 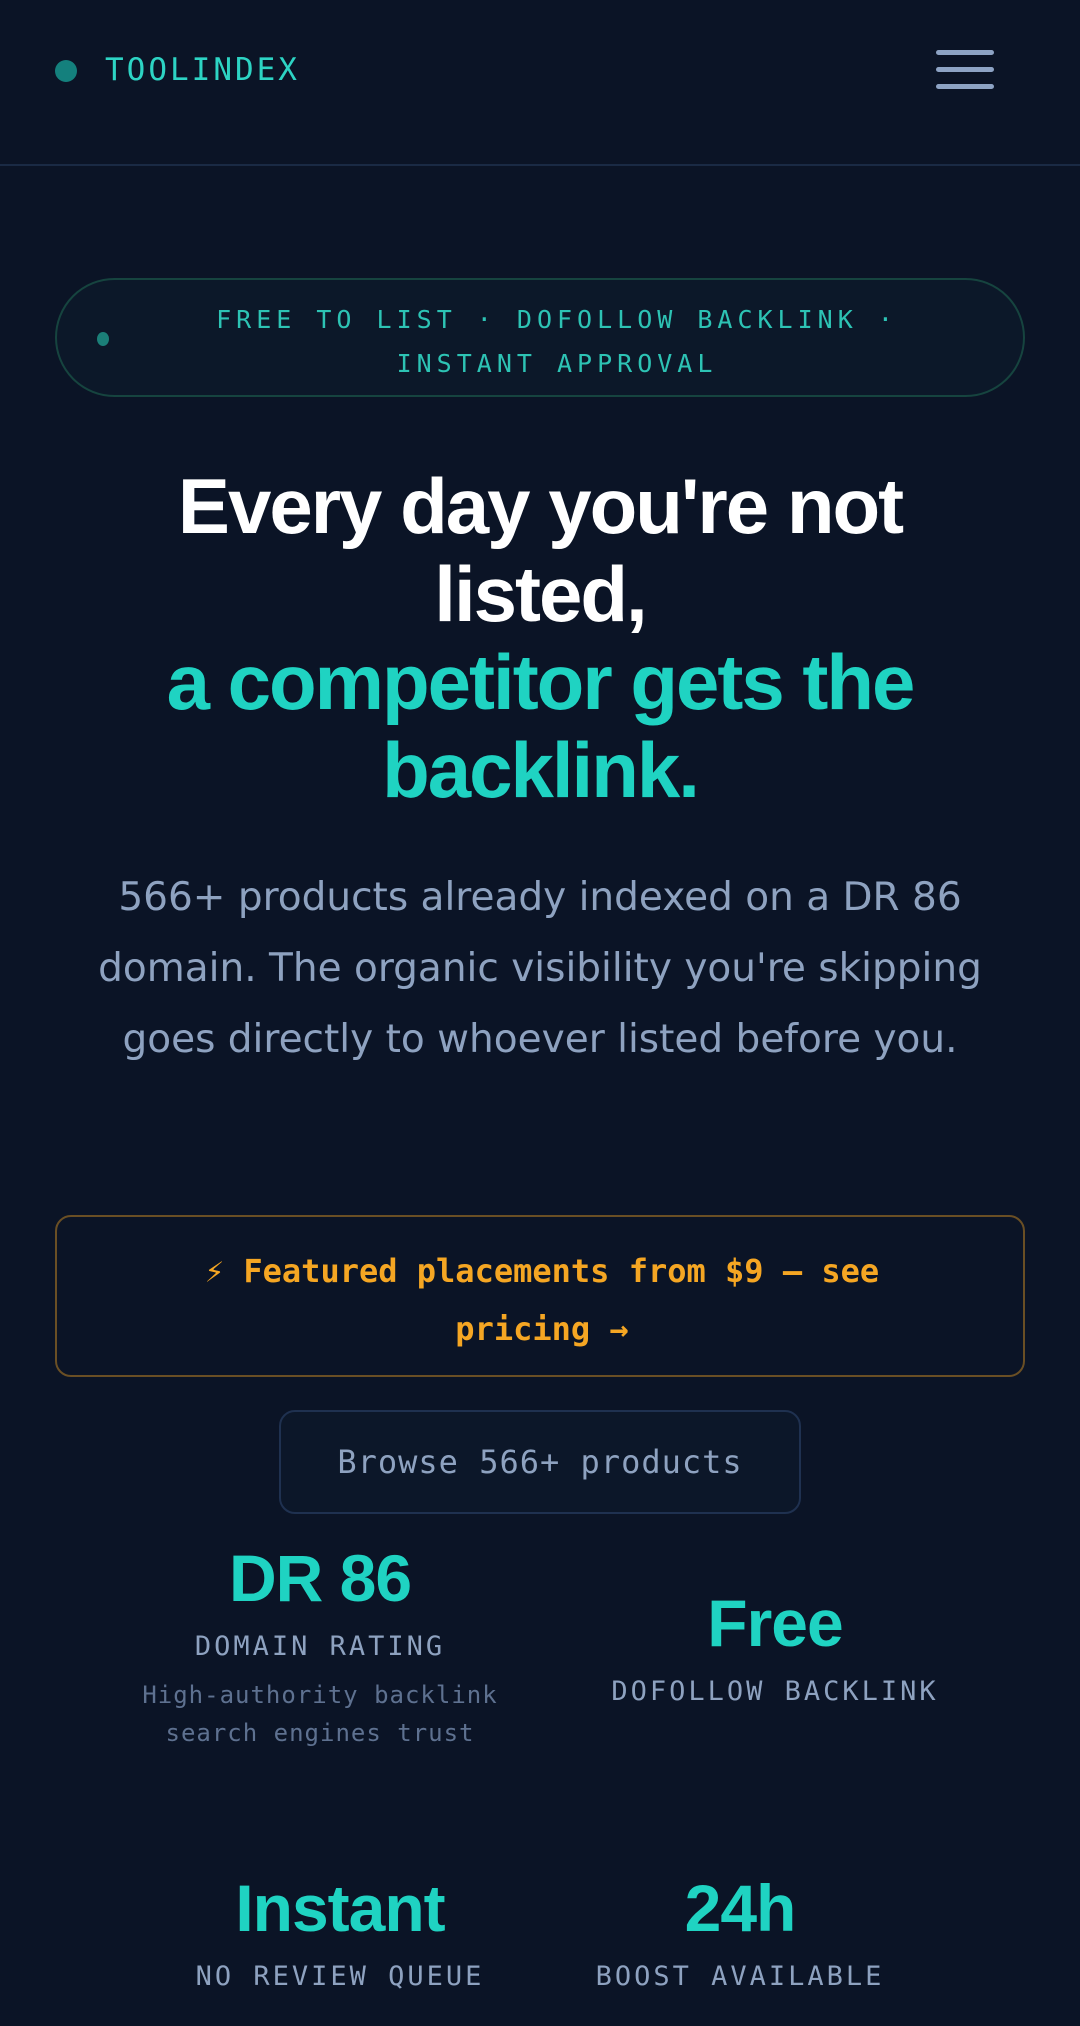 I want to click on stat-value: Free, so click(x=775, y=1623).